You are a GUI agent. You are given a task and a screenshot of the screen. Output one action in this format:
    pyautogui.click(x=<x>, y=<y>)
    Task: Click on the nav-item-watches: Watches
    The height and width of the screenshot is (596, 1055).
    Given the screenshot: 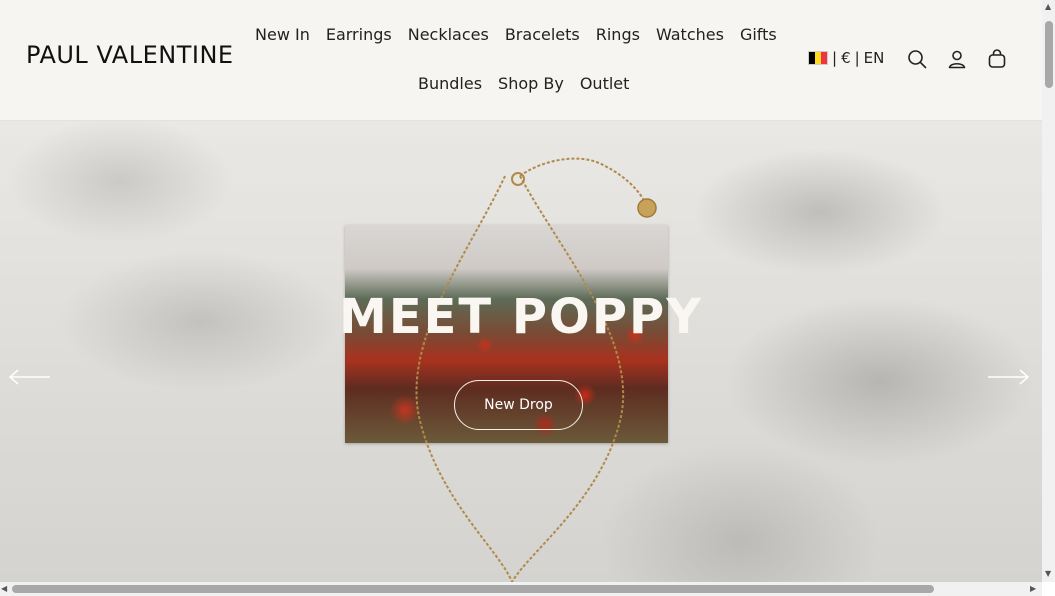 What is the action you would take?
    pyautogui.click(x=690, y=34)
    